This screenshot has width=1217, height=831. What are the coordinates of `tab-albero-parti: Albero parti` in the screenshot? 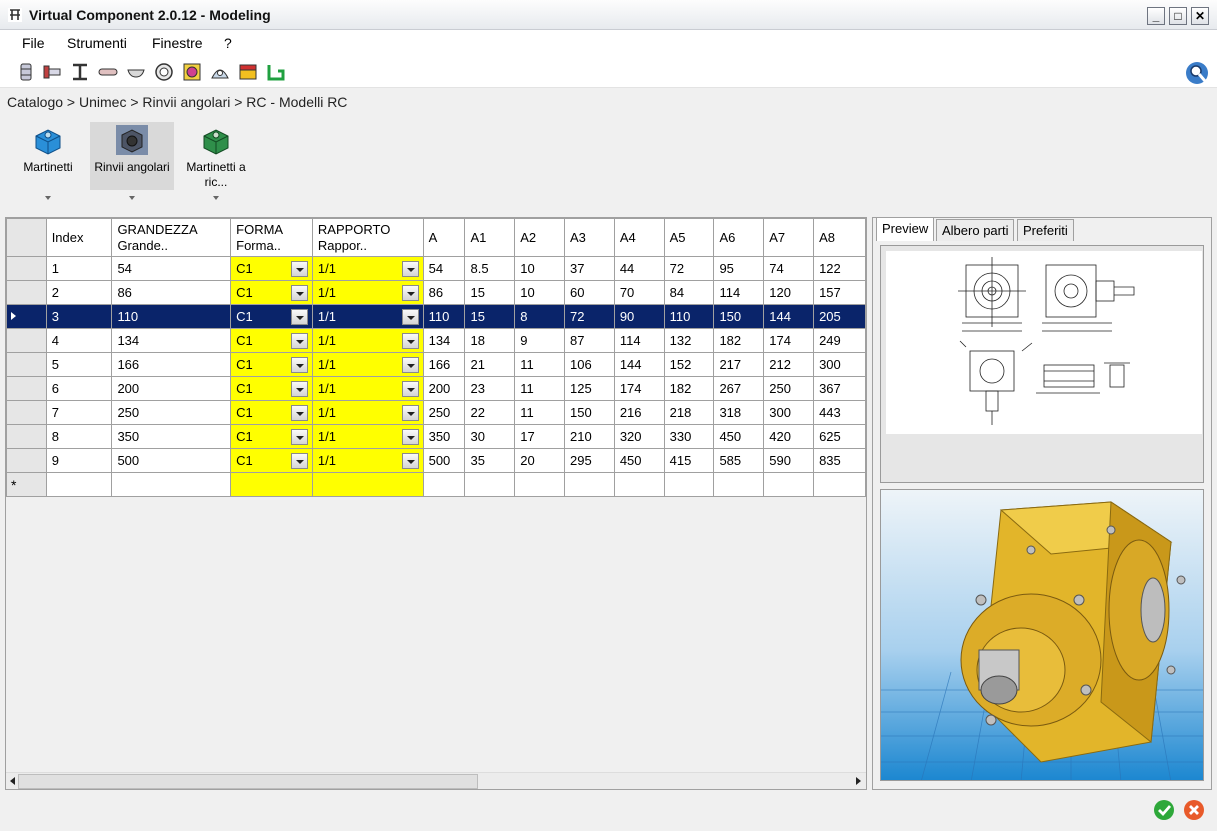 It's located at (975, 230).